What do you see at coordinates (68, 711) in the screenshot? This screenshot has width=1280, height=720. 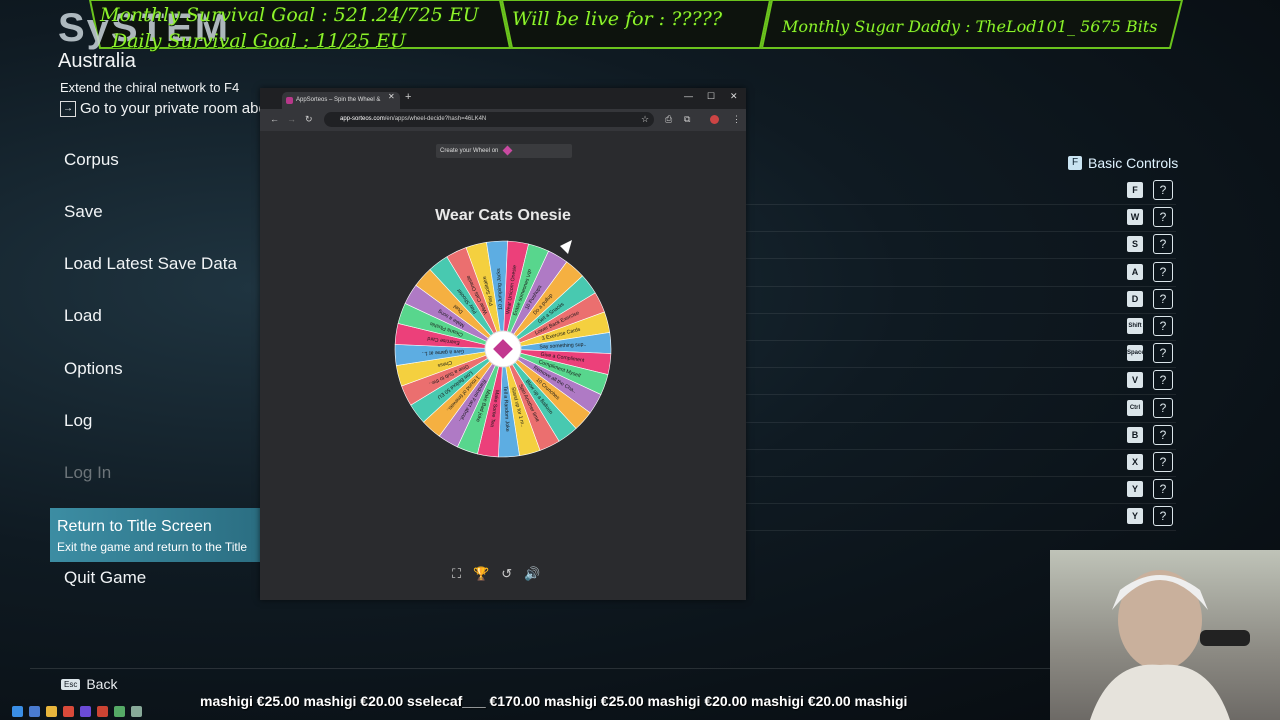 I see `chrome-icon` at bounding box center [68, 711].